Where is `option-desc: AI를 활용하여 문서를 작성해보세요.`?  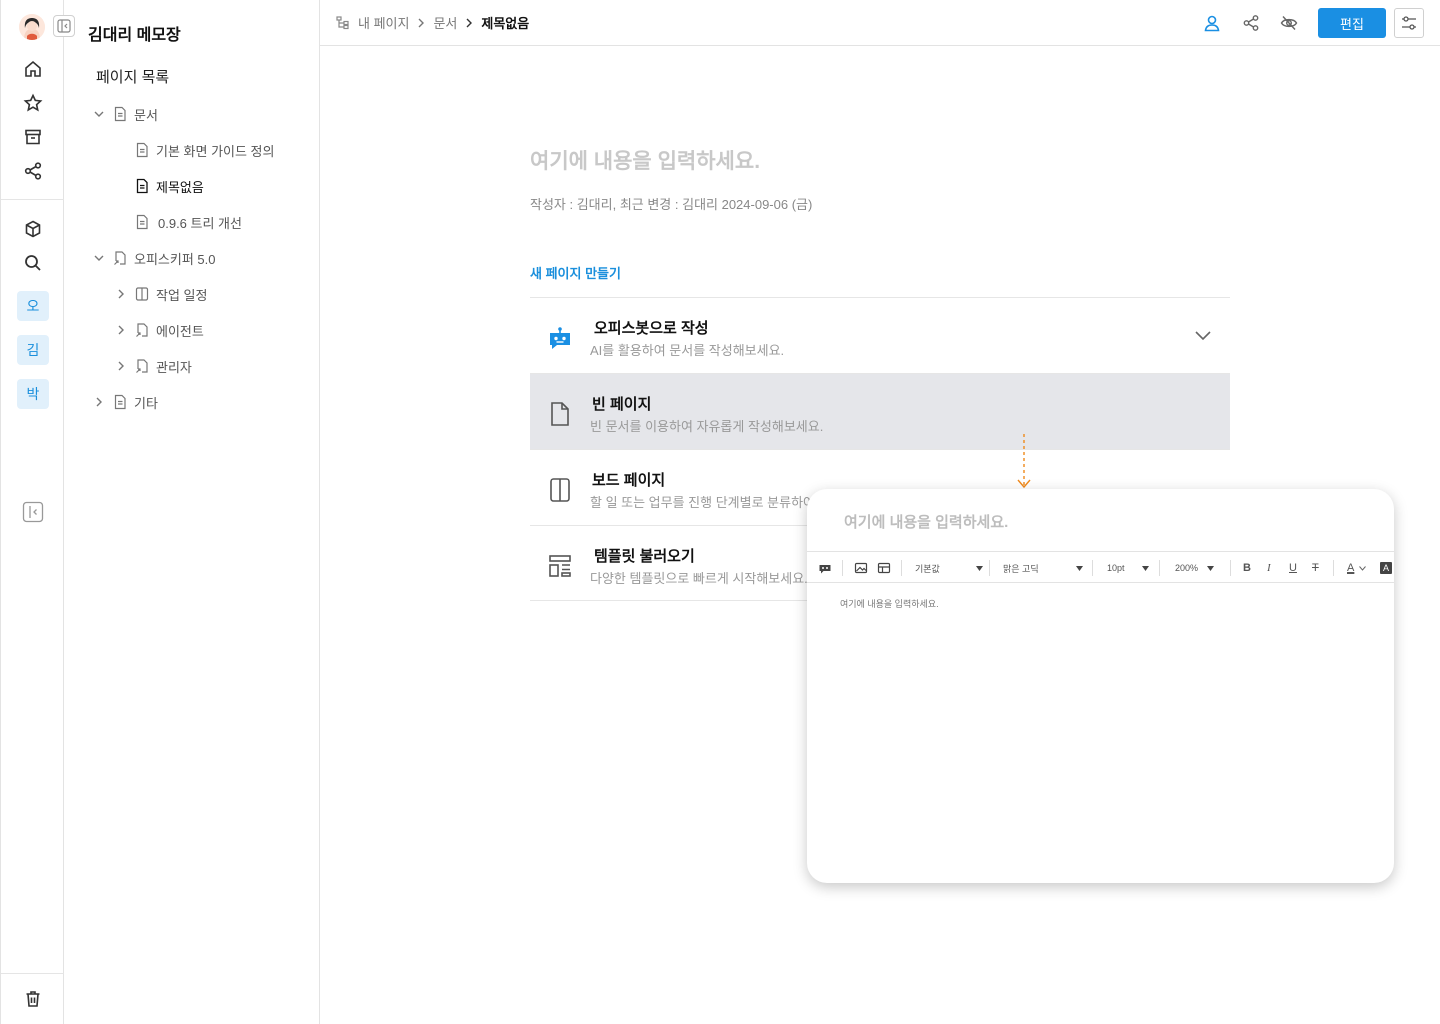
option-desc: AI를 활용하여 문서를 작성해보세요. is located at coordinates (687, 350).